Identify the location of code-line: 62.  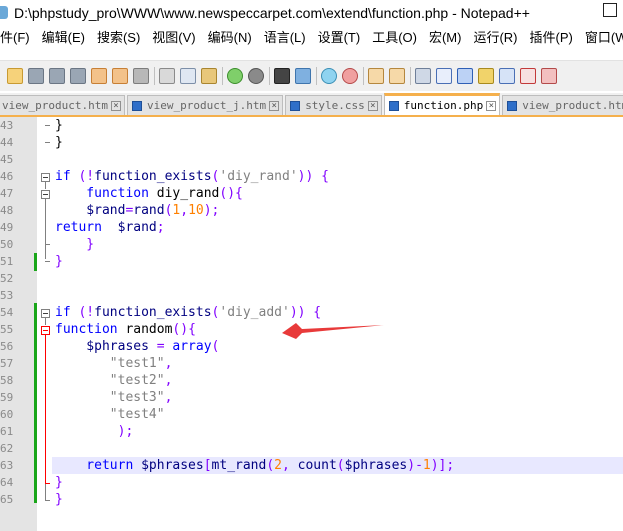
(311, 448).